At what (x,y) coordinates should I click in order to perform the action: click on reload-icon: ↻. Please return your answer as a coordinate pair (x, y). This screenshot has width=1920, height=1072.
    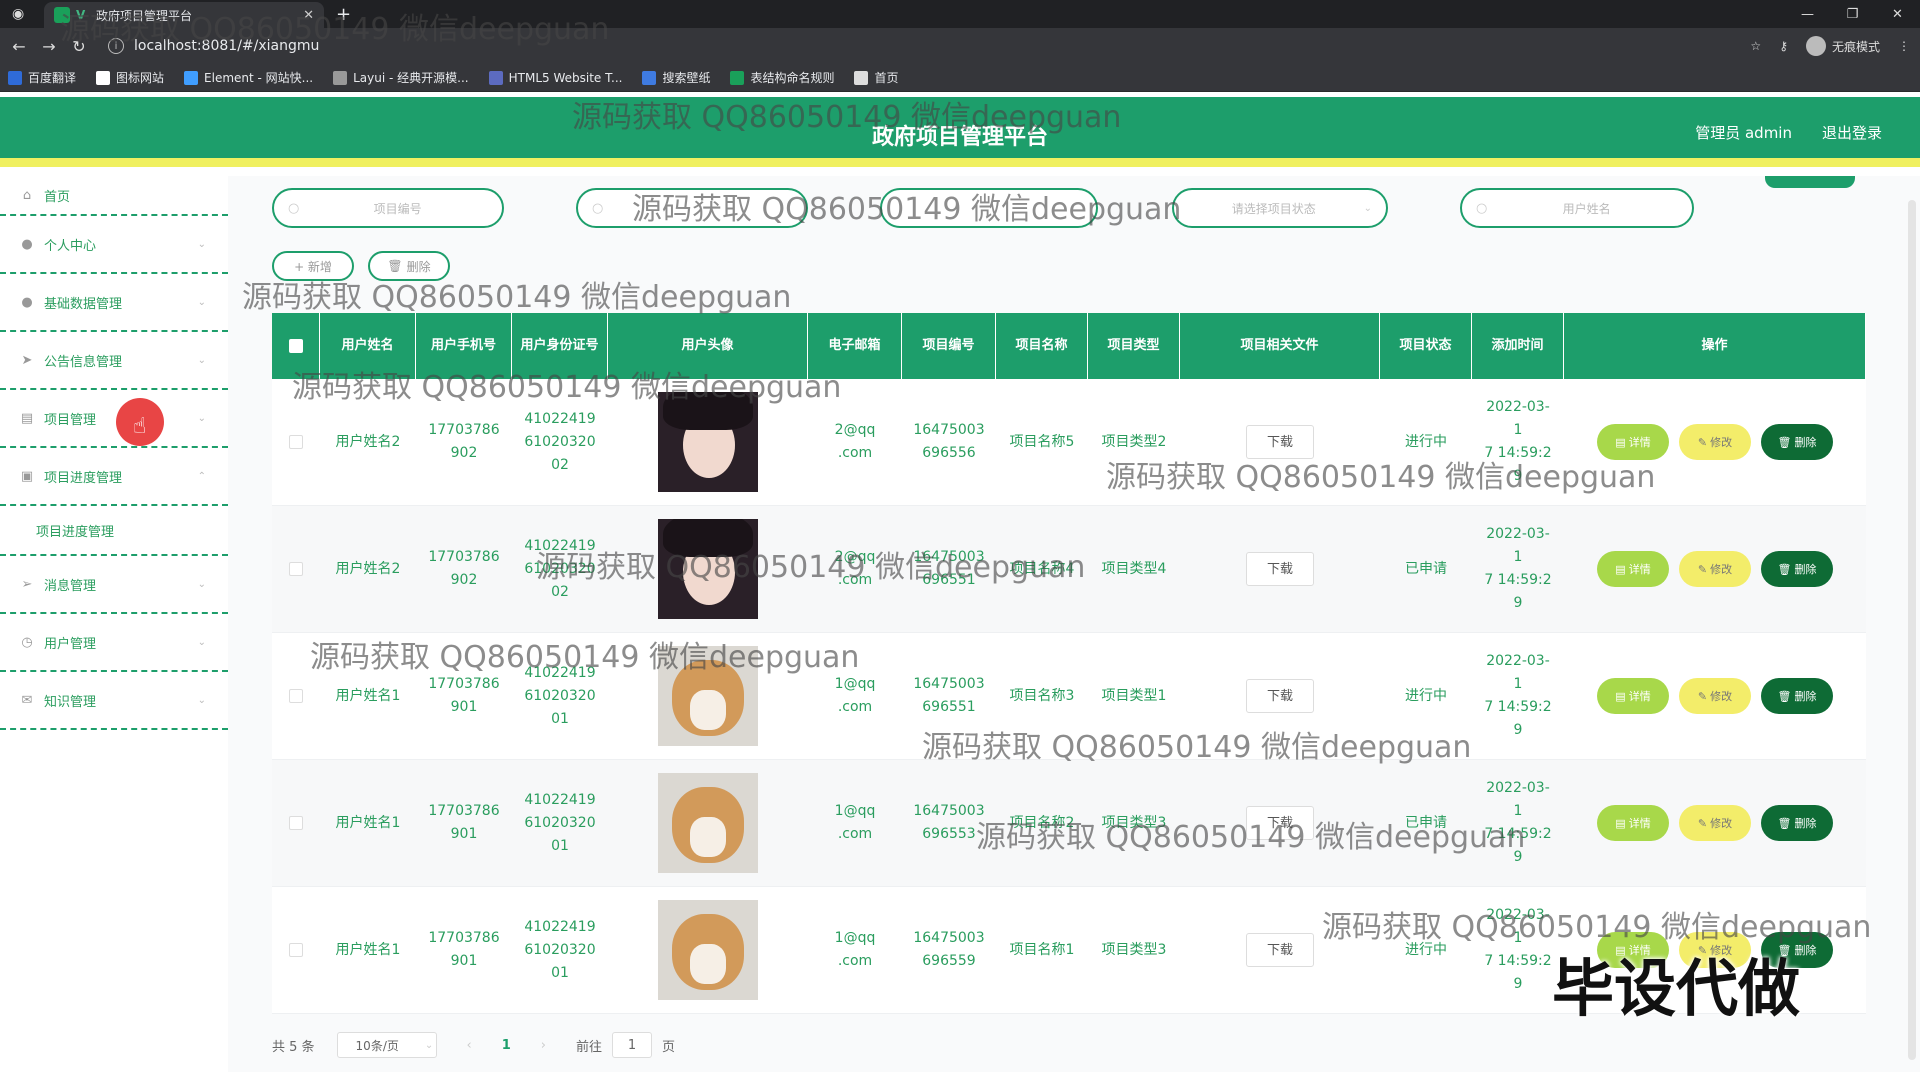
    Looking at the image, I should click on (79, 46).